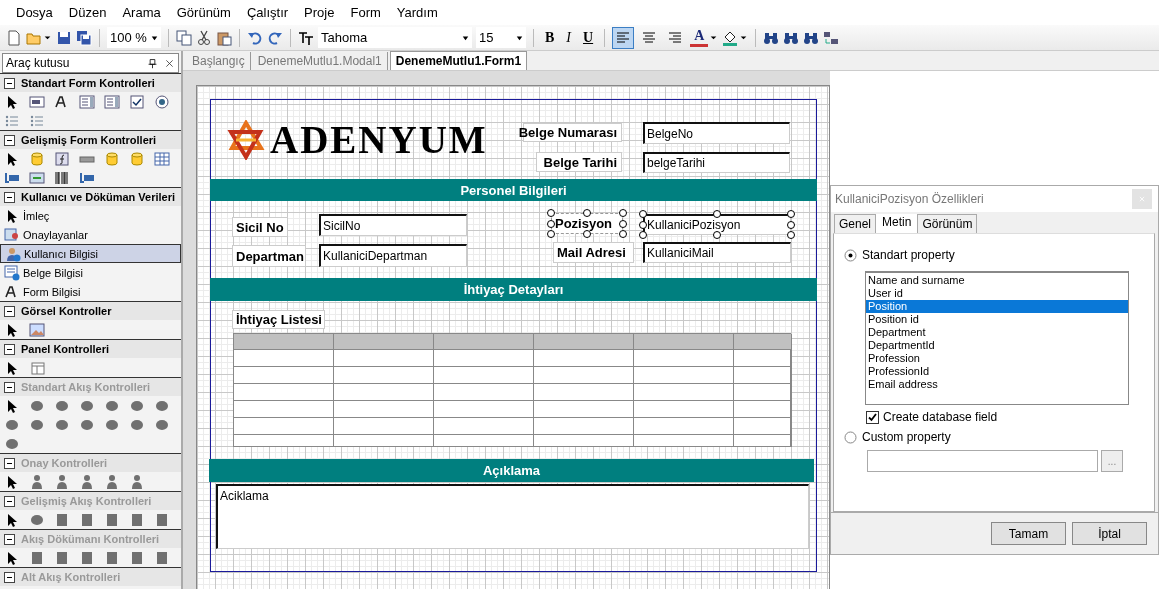 The image size is (1159, 589). I want to click on checkbox, so click(872, 417).